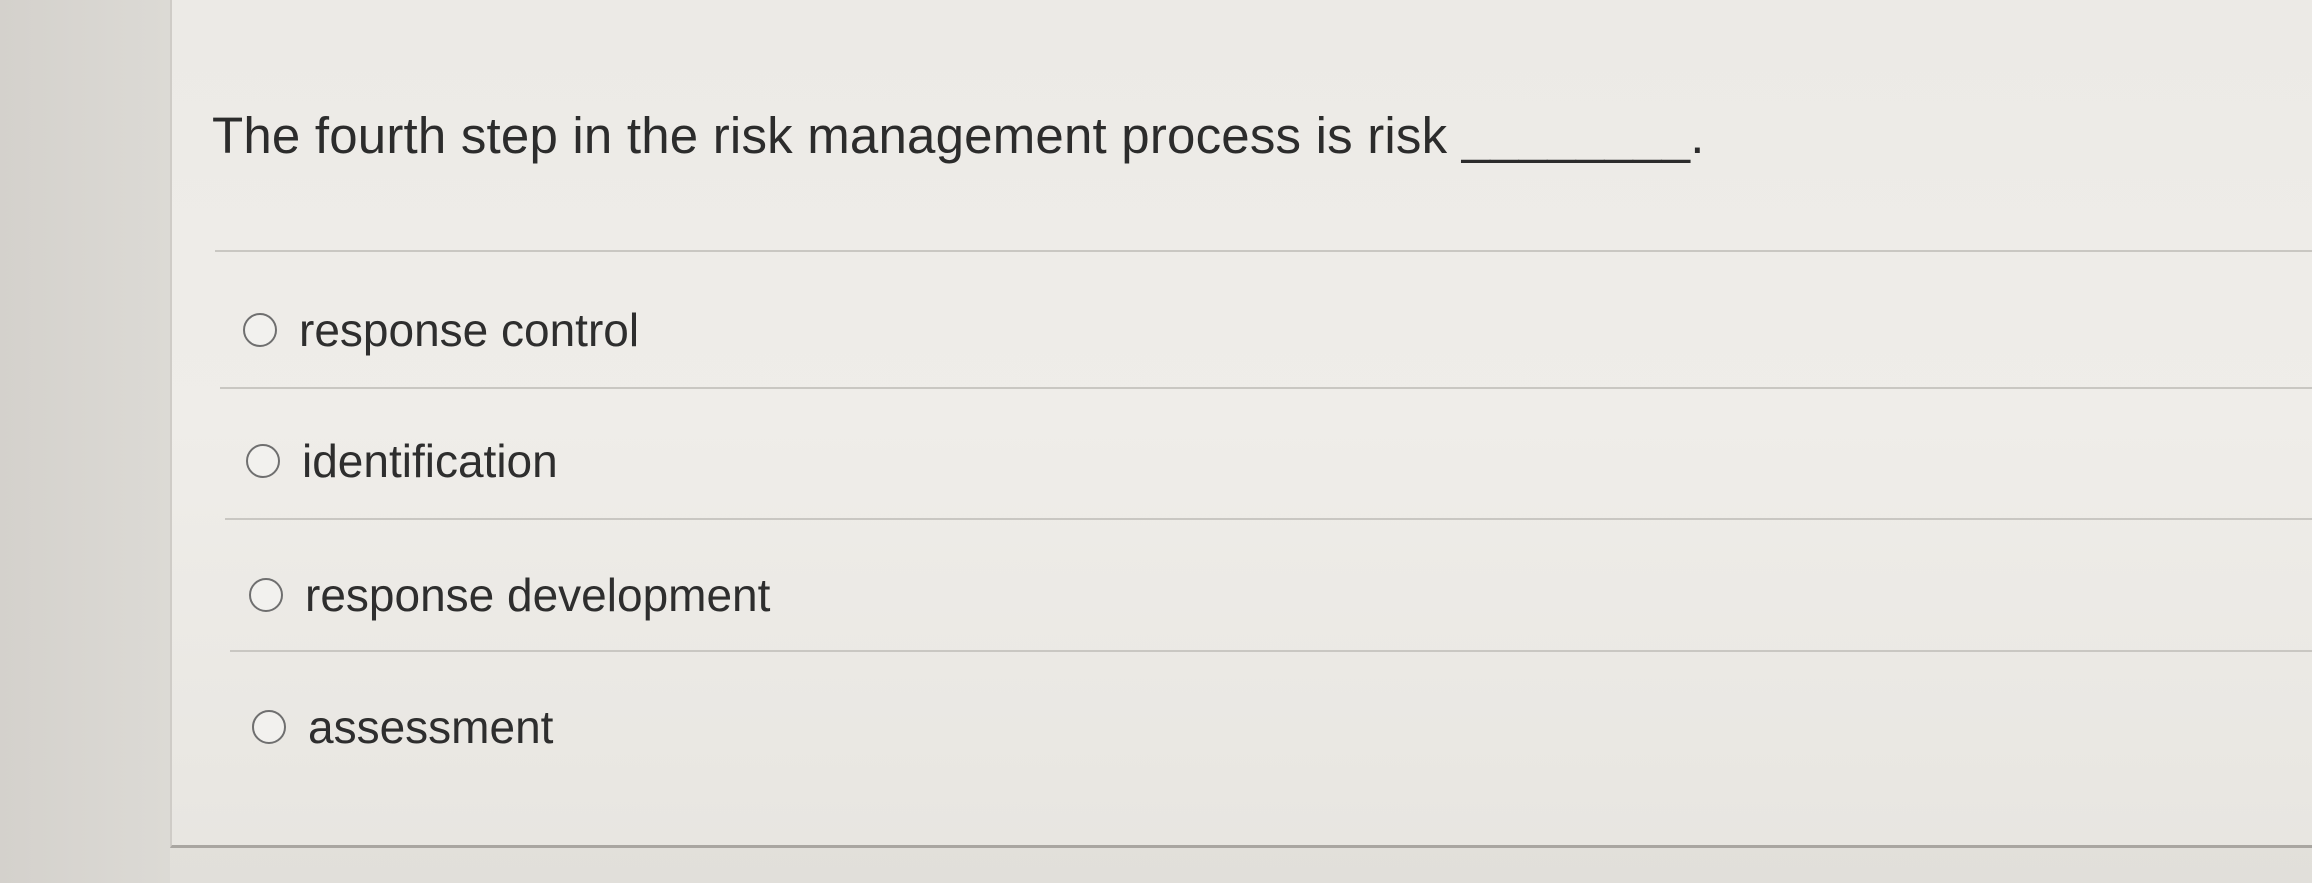  Describe the element at coordinates (538, 595) in the screenshot. I see `option-label: response development` at that location.